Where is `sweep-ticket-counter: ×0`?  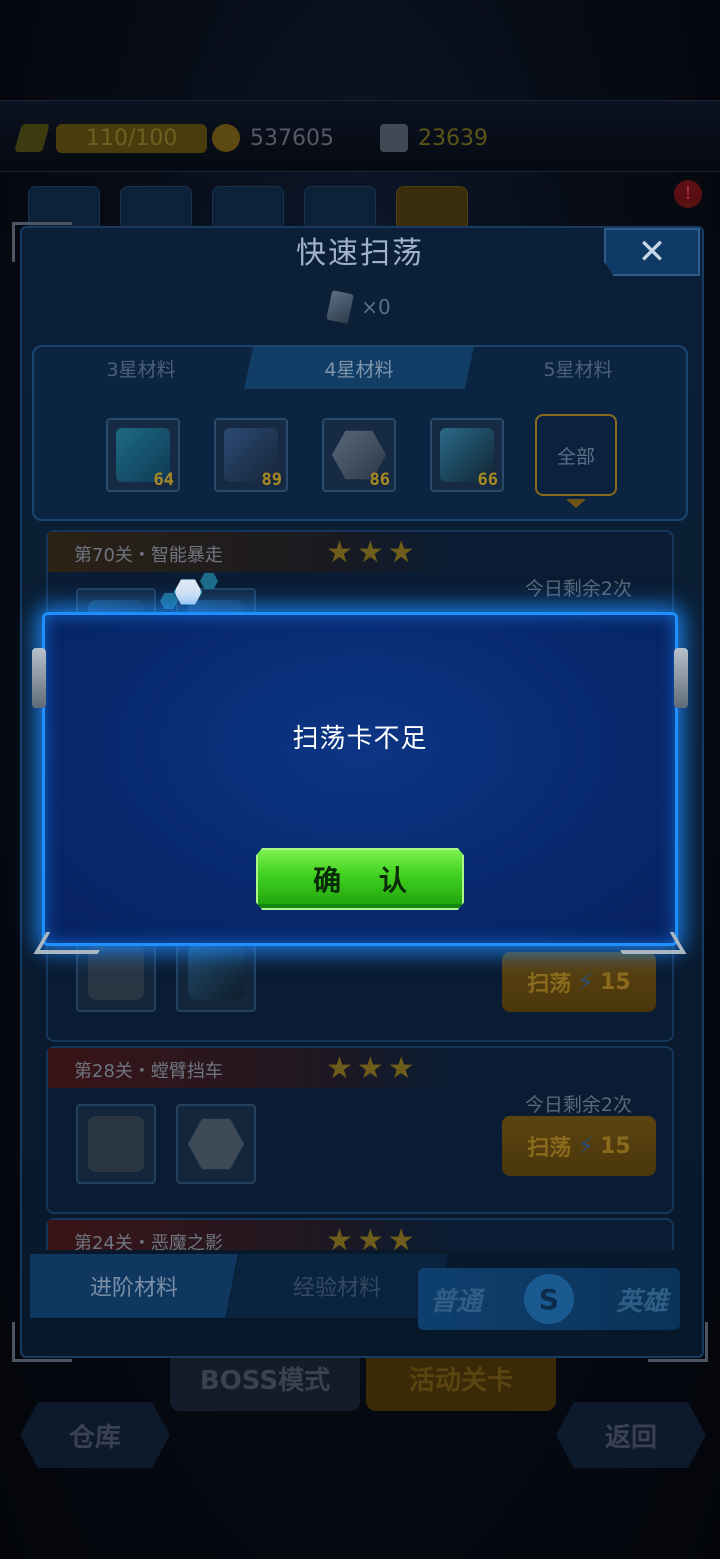
sweep-ticket-counter: ×0 is located at coordinates (360, 307).